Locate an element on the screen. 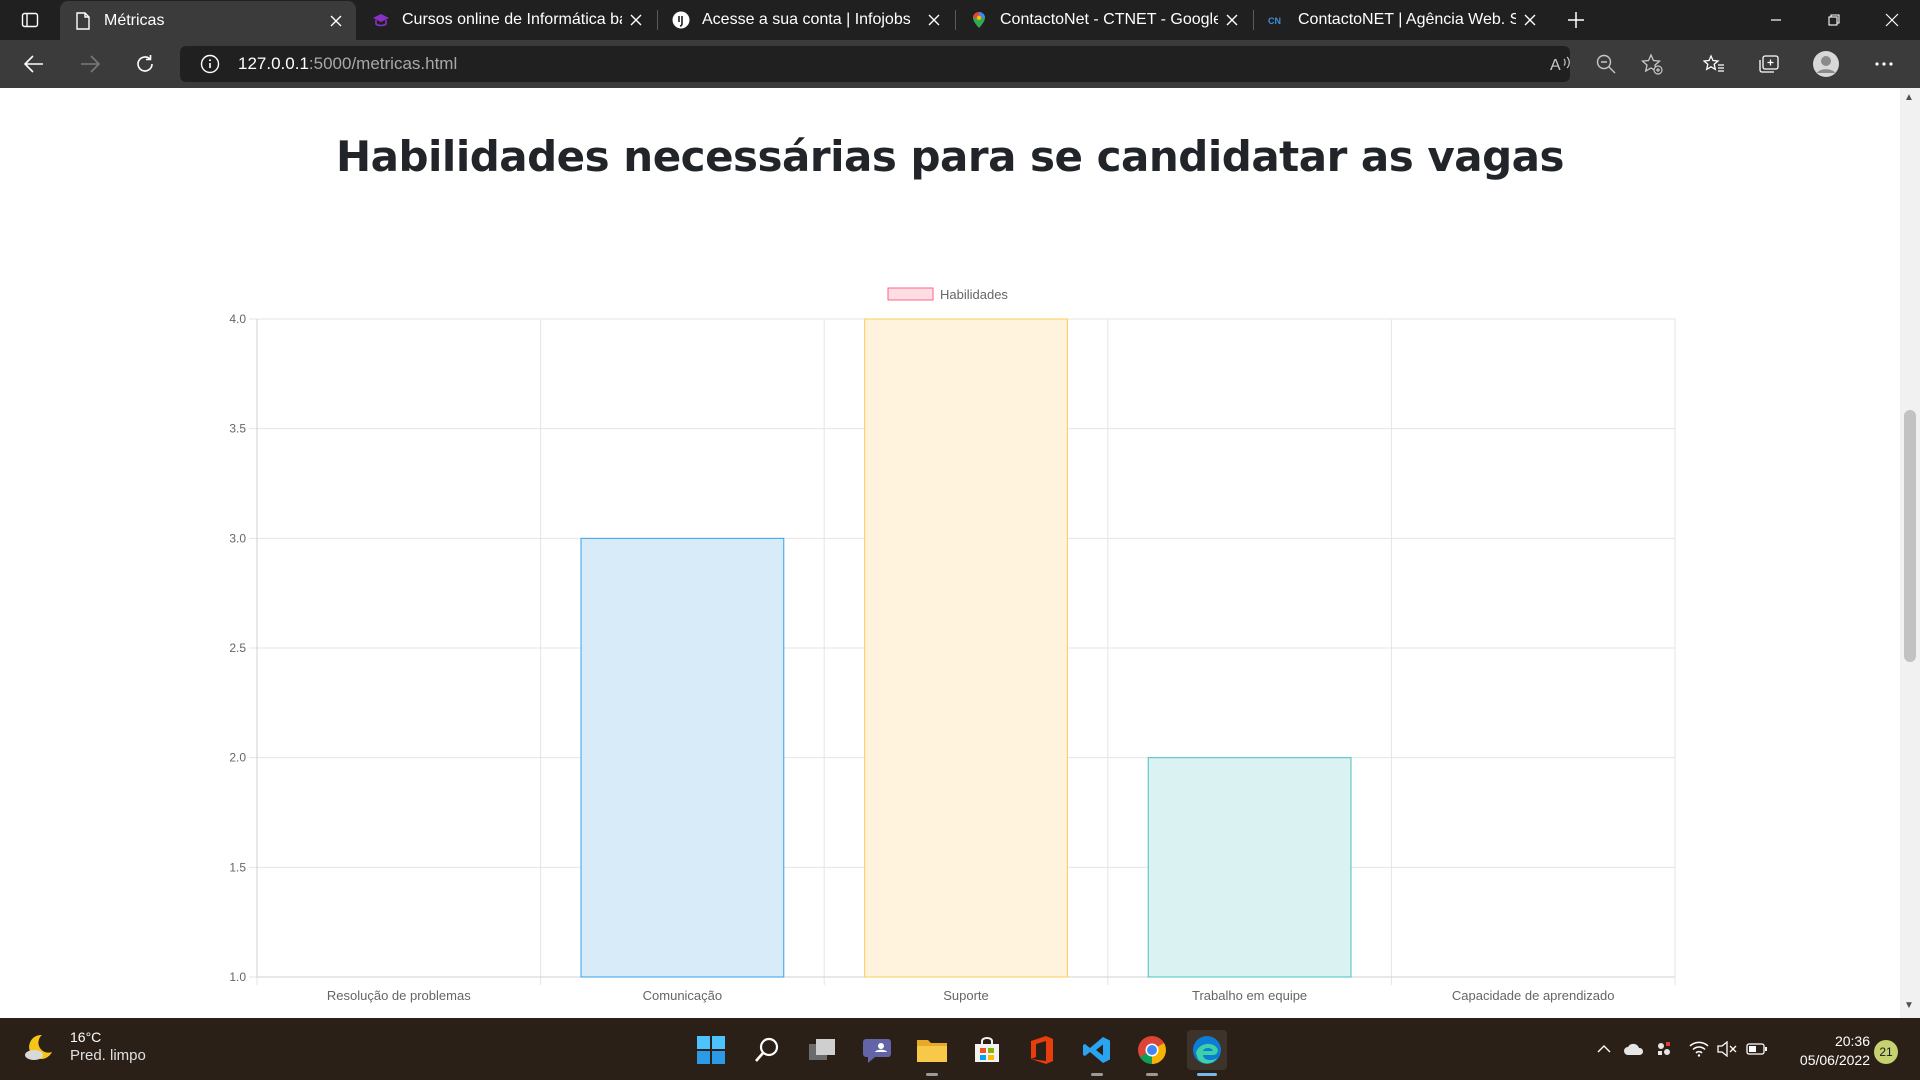  vscode-icon is located at coordinates (1096, 1050).